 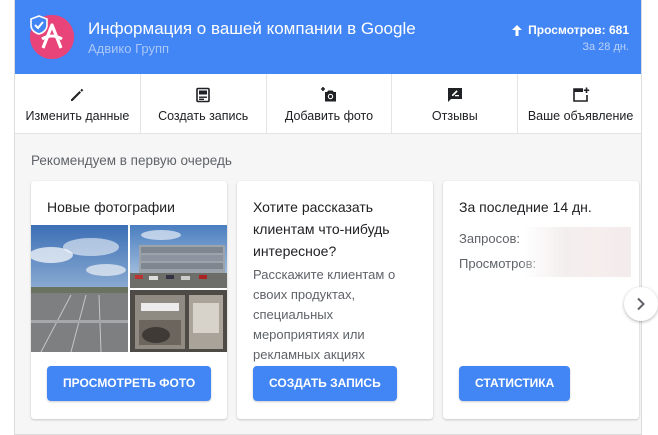 What do you see at coordinates (489, 238) in the screenshot?
I see `requests-label: Запросов:` at bounding box center [489, 238].